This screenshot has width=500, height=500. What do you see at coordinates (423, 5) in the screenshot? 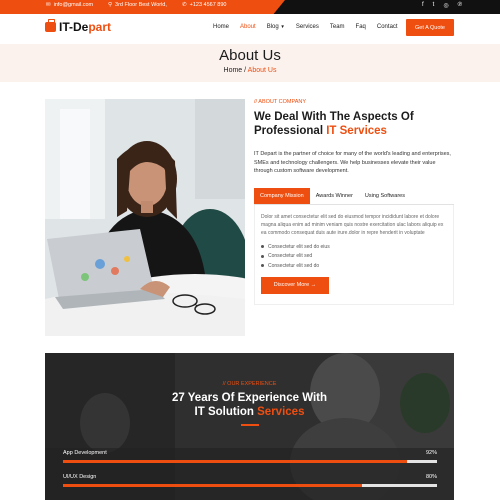
I see `facebook-icon: f` at bounding box center [423, 5].